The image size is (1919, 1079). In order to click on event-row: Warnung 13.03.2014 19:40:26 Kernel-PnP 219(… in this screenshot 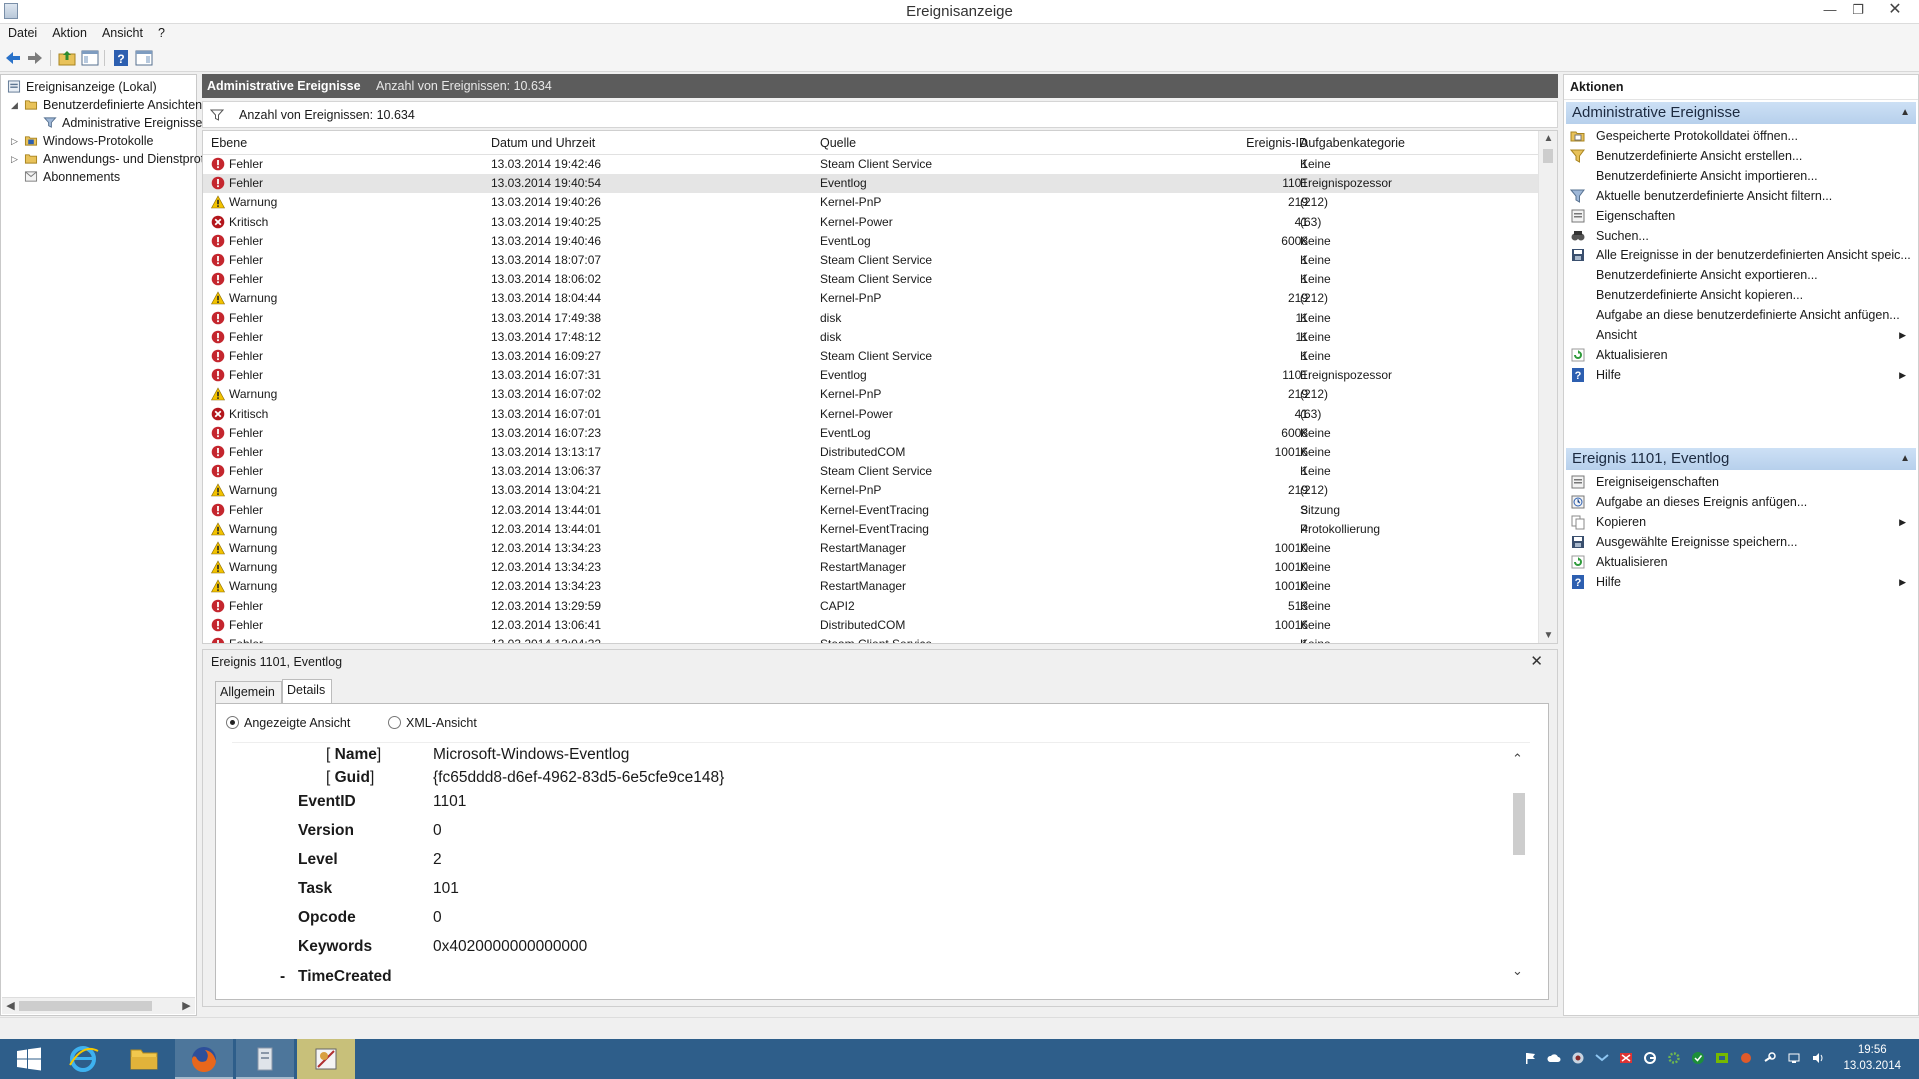, I will do `click(870, 202)`.